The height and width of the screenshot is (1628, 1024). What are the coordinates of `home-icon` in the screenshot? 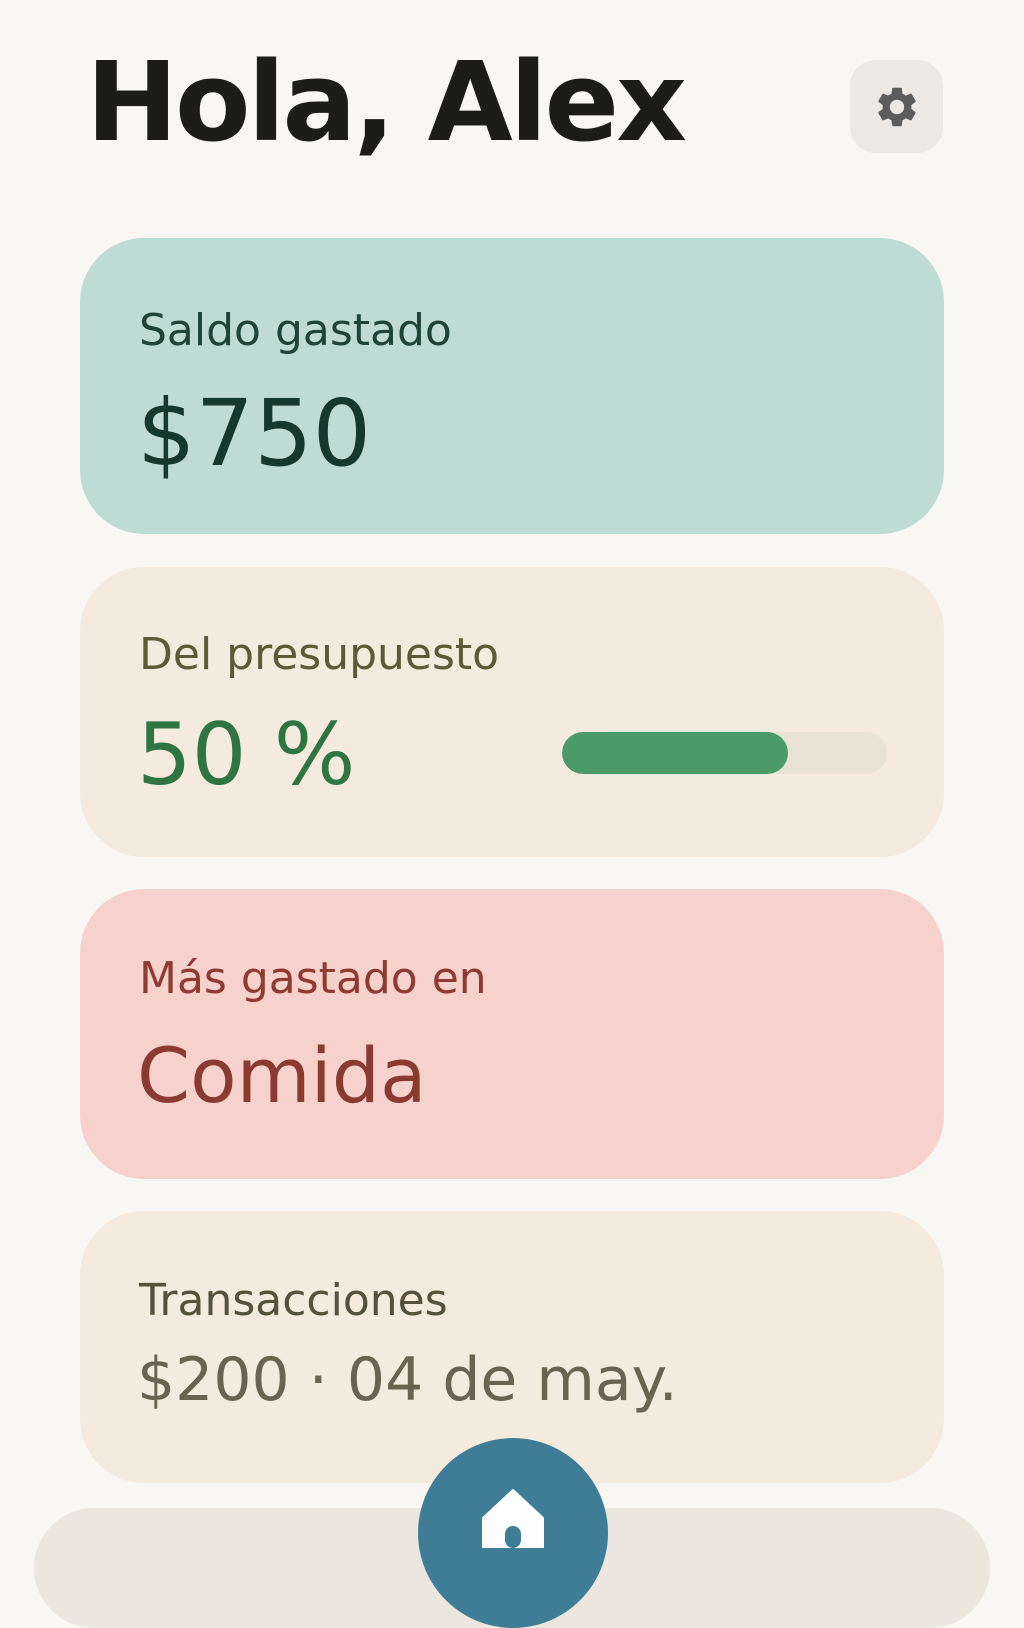 It's located at (513, 1518).